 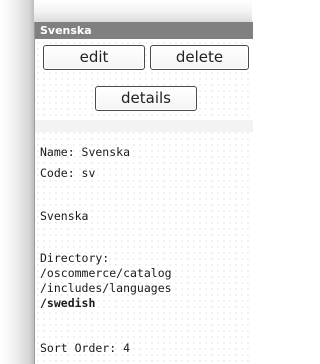 What do you see at coordinates (68, 303) in the screenshot?
I see `directory-path-line-3: /swedish` at bounding box center [68, 303].